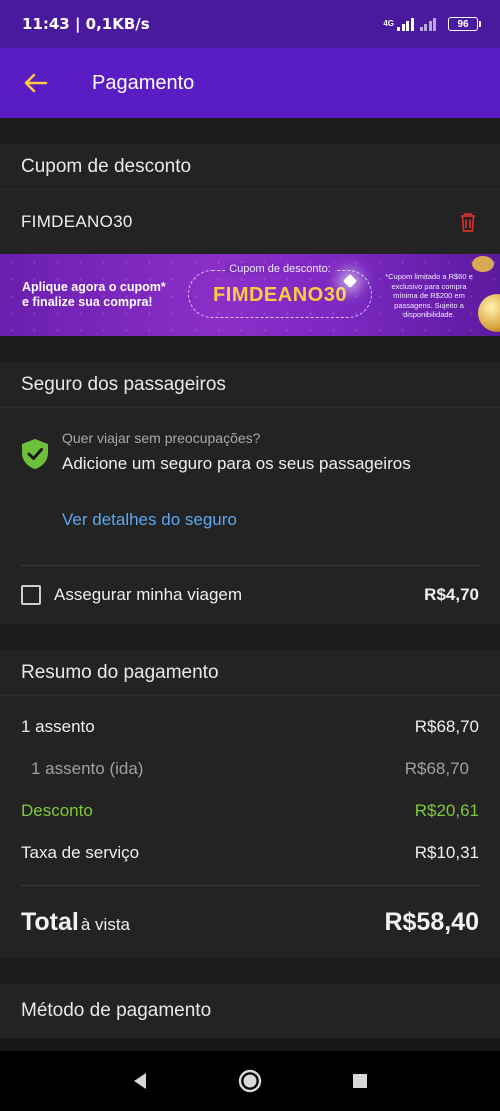  Describe the element at coordinates (250, 853) in the screenshot. I see `summary-row-service-fee: Taxa de serviço R$10,31` at that location.